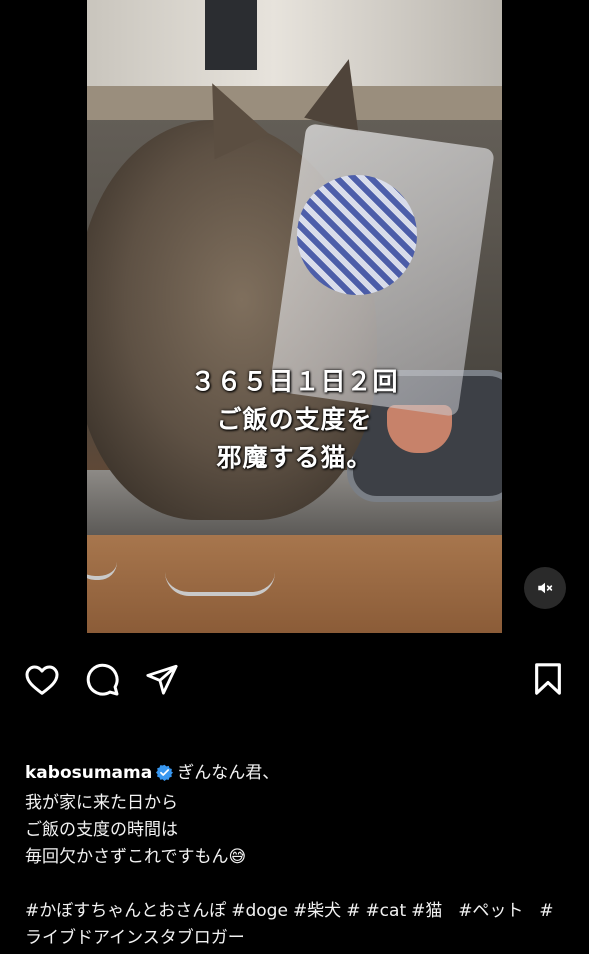 The image size is (589, 954). What do you see at coordinates (385, 911) in the screenshot?
I see `hashtag-link: #cat` at bounding box center [385, 911].